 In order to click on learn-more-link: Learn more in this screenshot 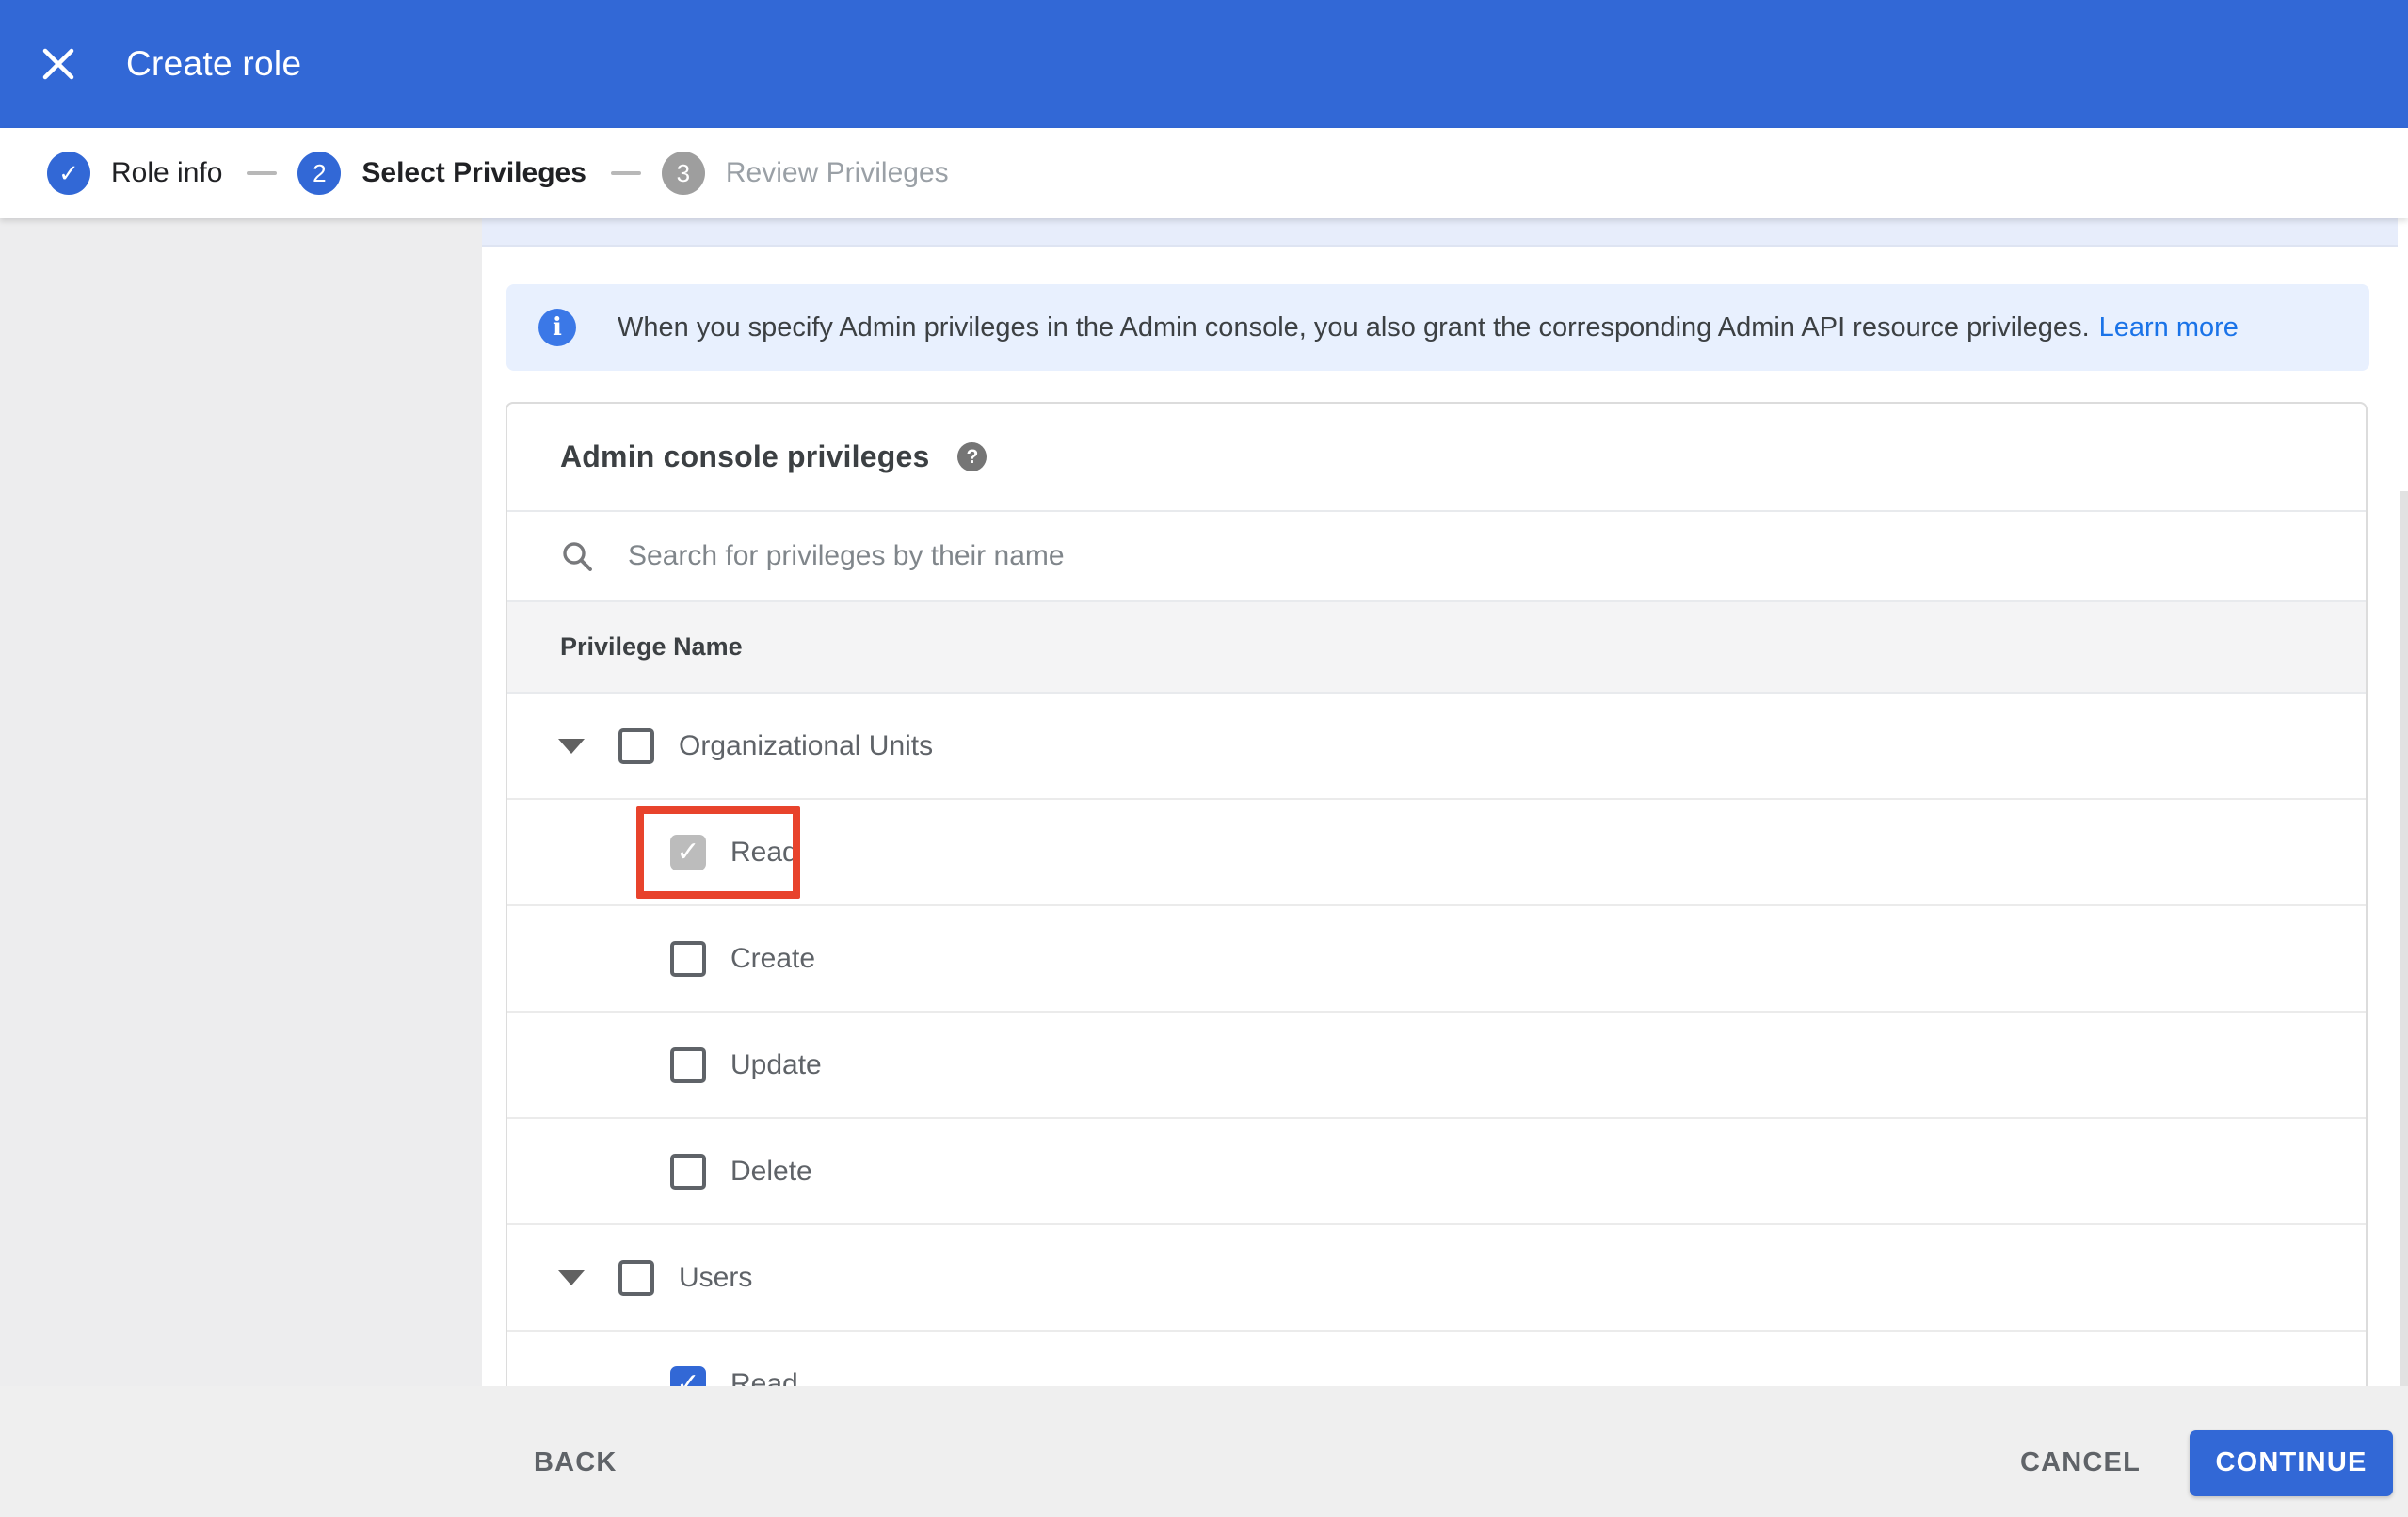, I will do `click(2169, 327)`.